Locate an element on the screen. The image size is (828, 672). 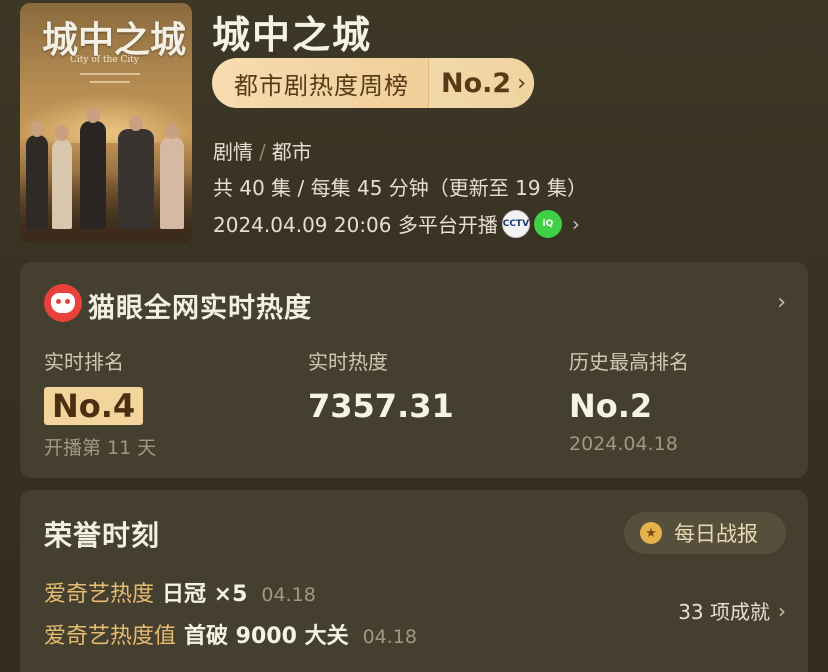
episodes-info: 共 40 集 / 每集 45 分钟（更新至 19 集） is located at coordinates (400, 188).